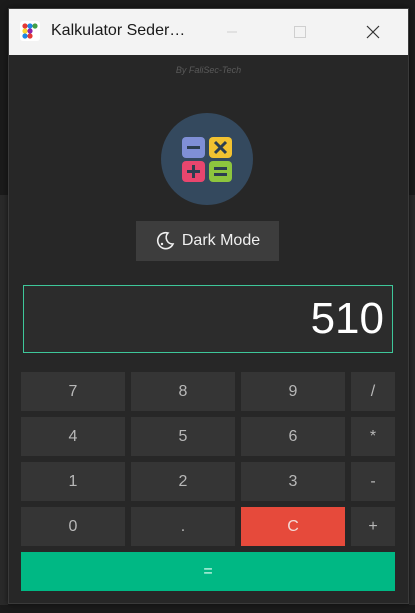 The image size is (415, 613). I want to click on key-6-button: 6, so click(293, 436).